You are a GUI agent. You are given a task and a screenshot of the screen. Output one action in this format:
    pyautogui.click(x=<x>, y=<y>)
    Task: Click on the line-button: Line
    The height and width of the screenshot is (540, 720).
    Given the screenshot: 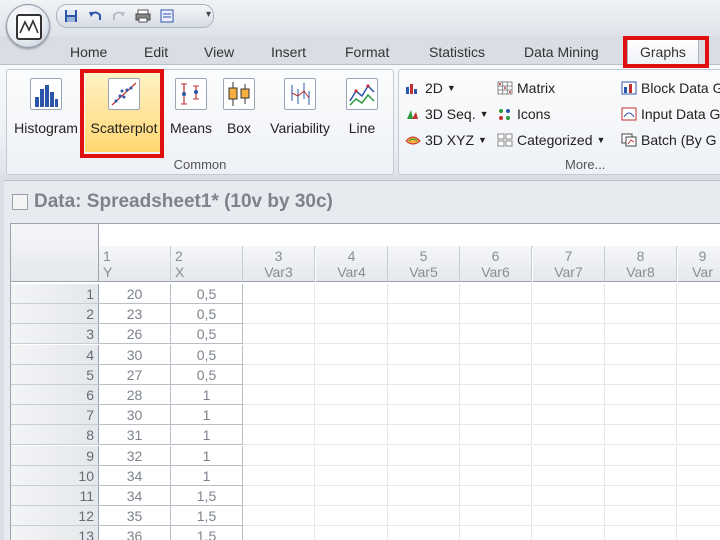 What is the action you would take?
    pyautogui.click(x=362, y=112)
    